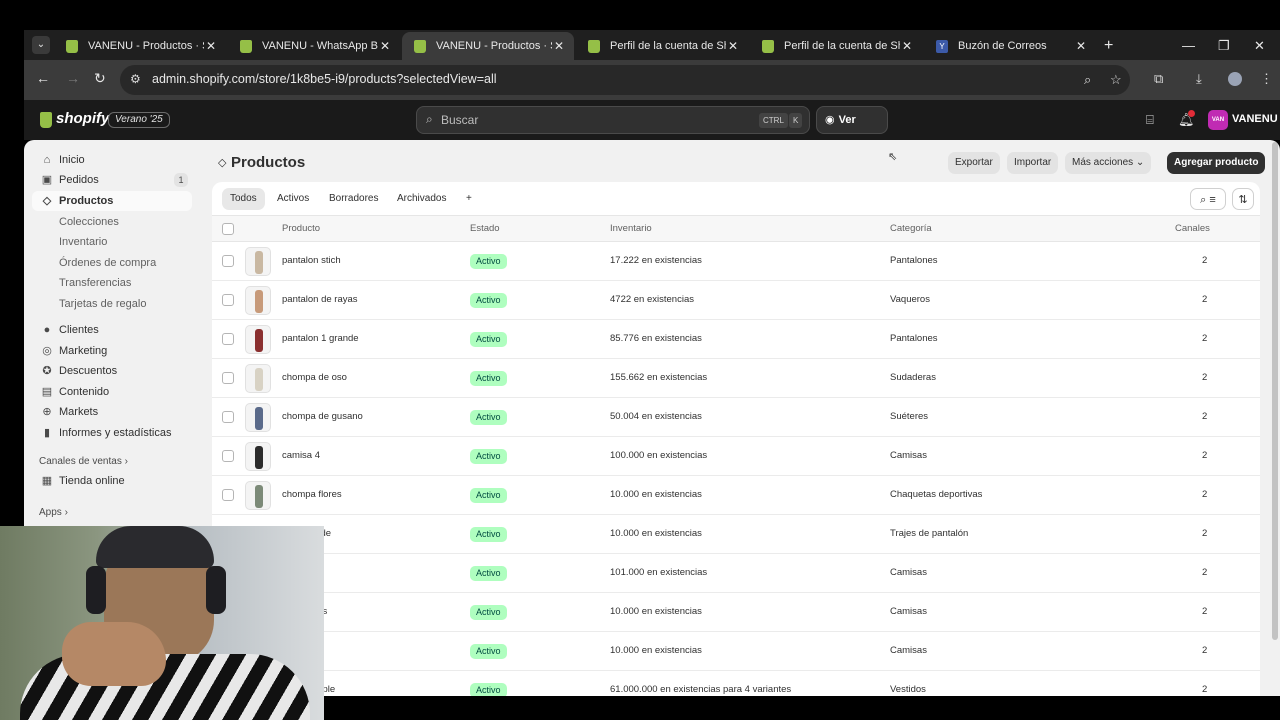  Describe the element at coordinates (82, 118) in the screenshot. I see `shopify-logo-text: shopify` at that location.